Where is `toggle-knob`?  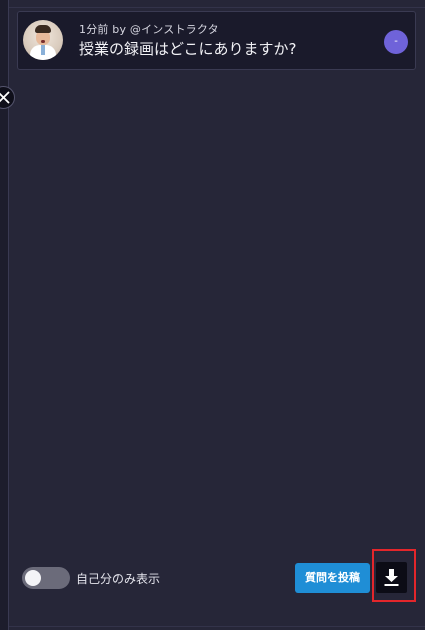 toggle-knob is located at coordinates (33, 578).